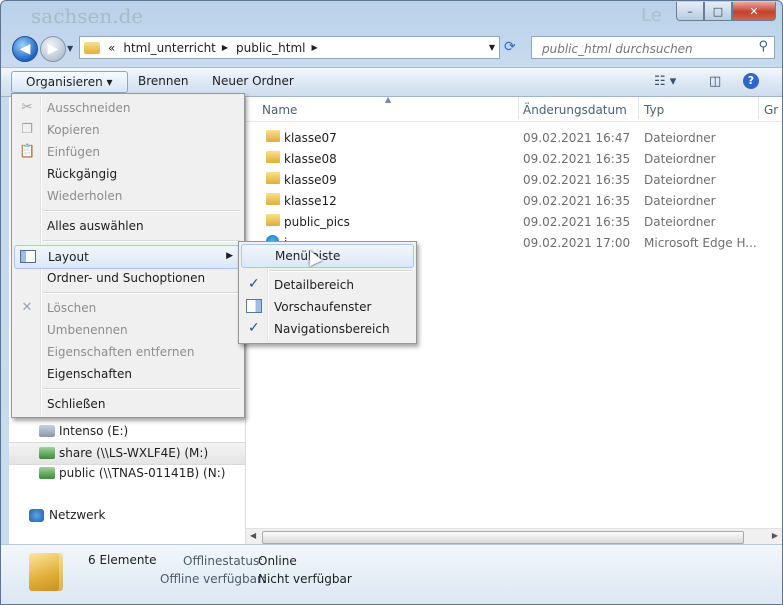 This screenshot has height=605, width=783. I want to click on file-date: 09.02.2021 17:00, so click(577, 243).